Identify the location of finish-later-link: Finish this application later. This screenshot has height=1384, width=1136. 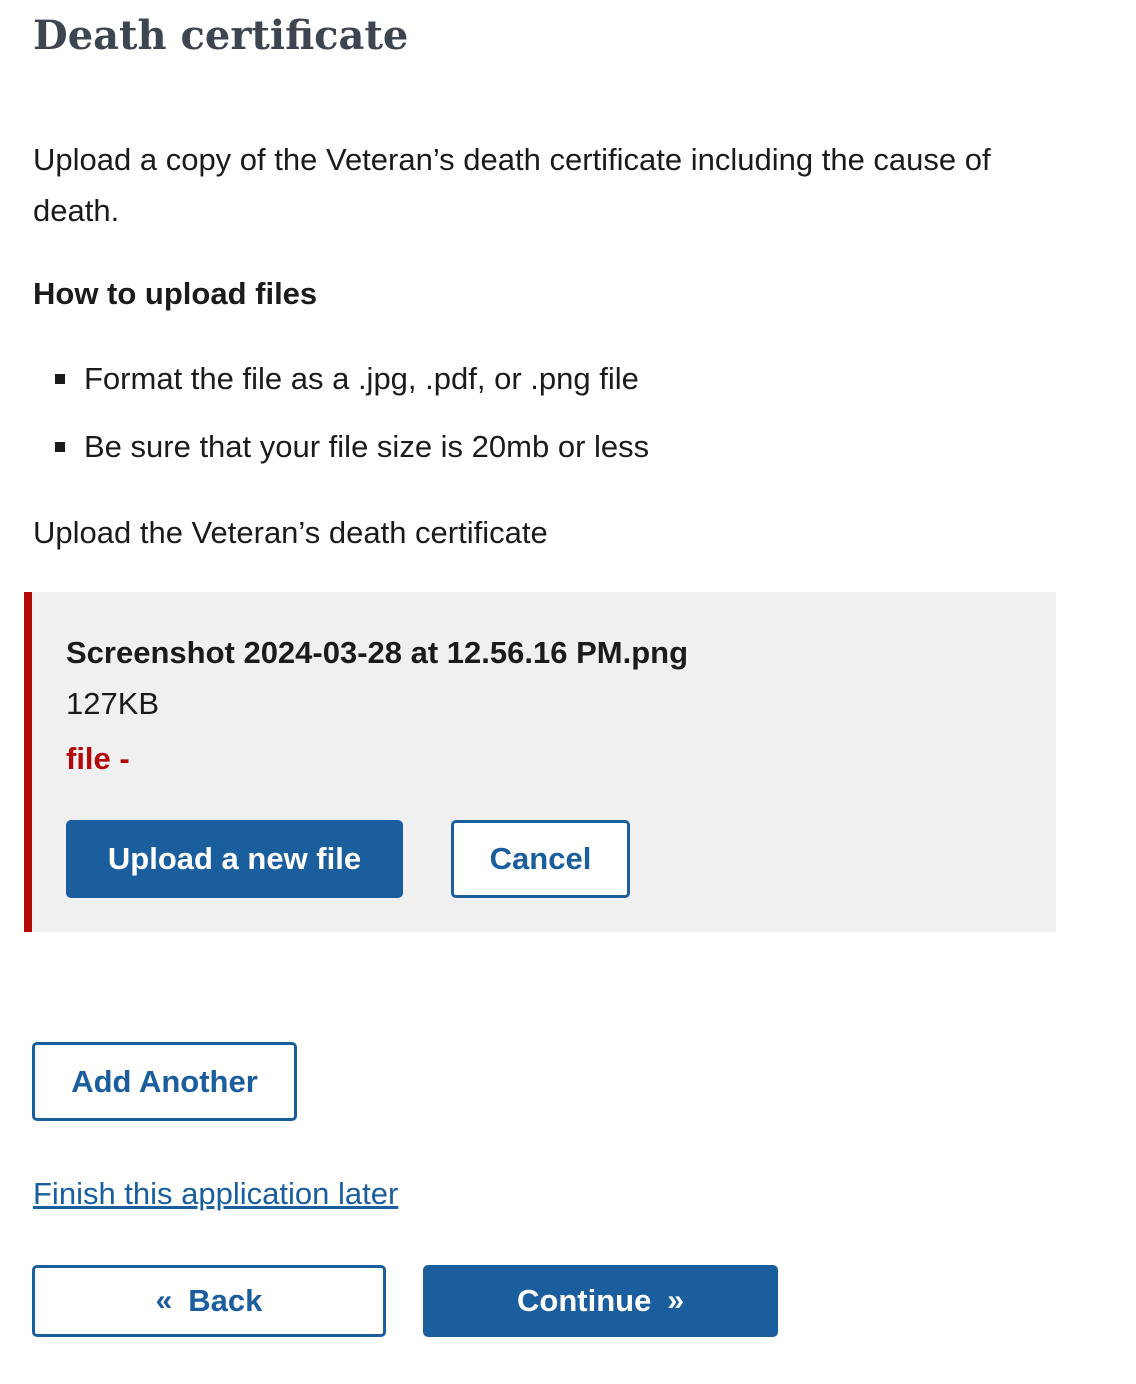
(215, 1194).